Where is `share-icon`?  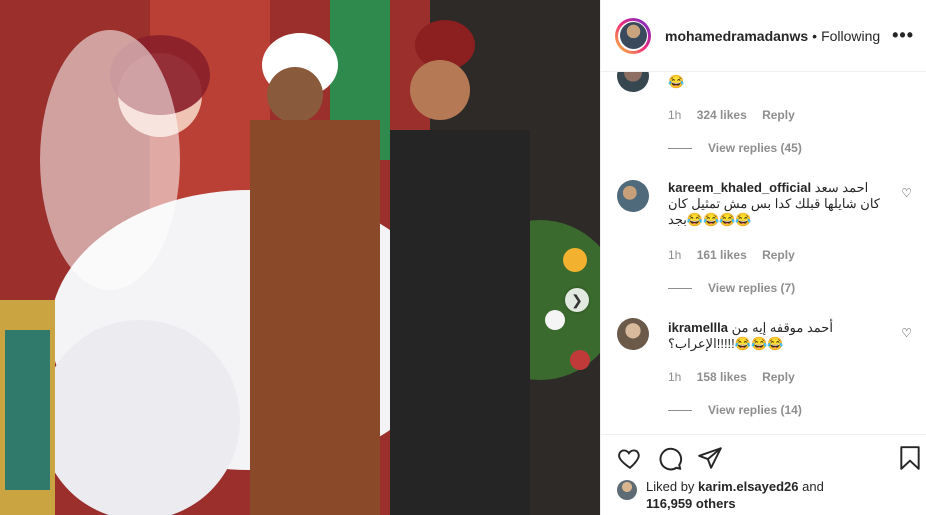 share-icon is located at coordinates (710, 458).